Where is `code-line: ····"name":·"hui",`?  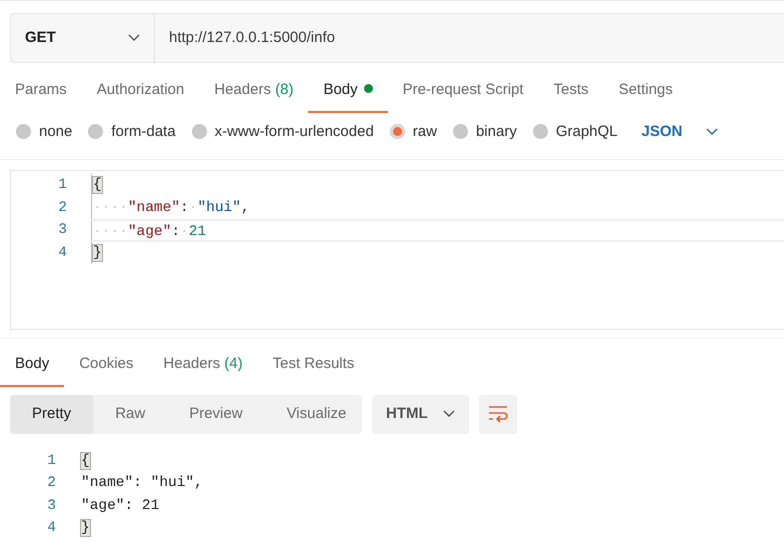 code-line: ····"name":·"hui", is located at coordinates (437, 207).